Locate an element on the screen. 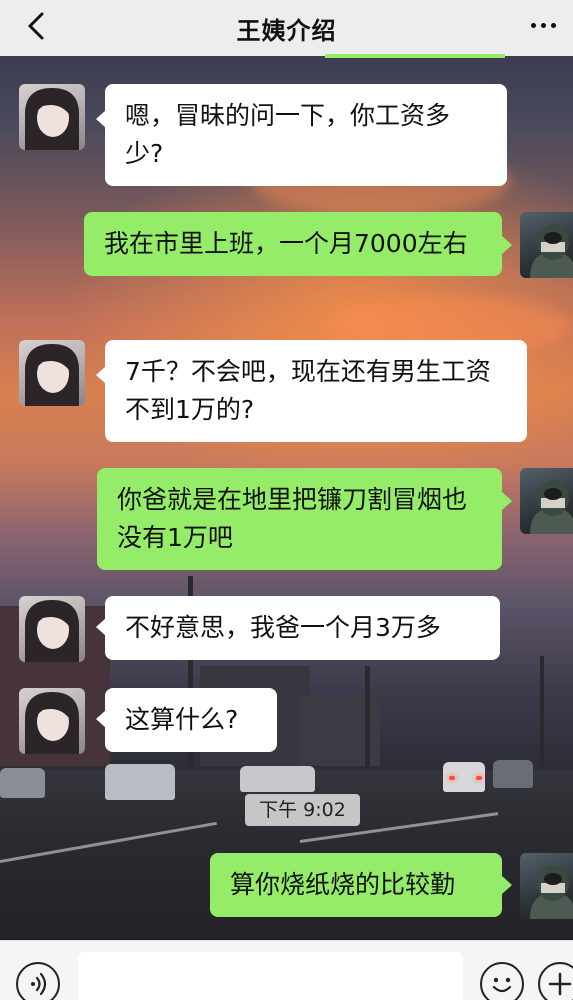  chevron-left-icon is located at coordinates (36, 26).